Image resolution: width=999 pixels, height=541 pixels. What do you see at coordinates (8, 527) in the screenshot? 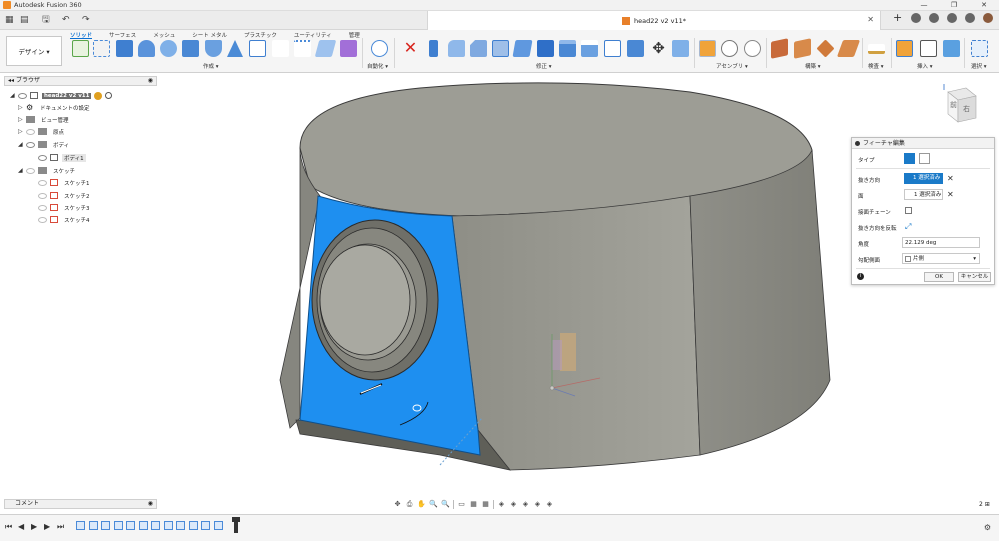
I see `go-to-start-icon: ⏮` at bounding box center [8, 527].